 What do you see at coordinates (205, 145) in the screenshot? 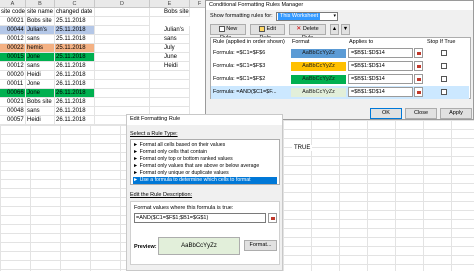
I see `rule-type-option: ► Format all cells based on their values` at bounding box center [205, 145].